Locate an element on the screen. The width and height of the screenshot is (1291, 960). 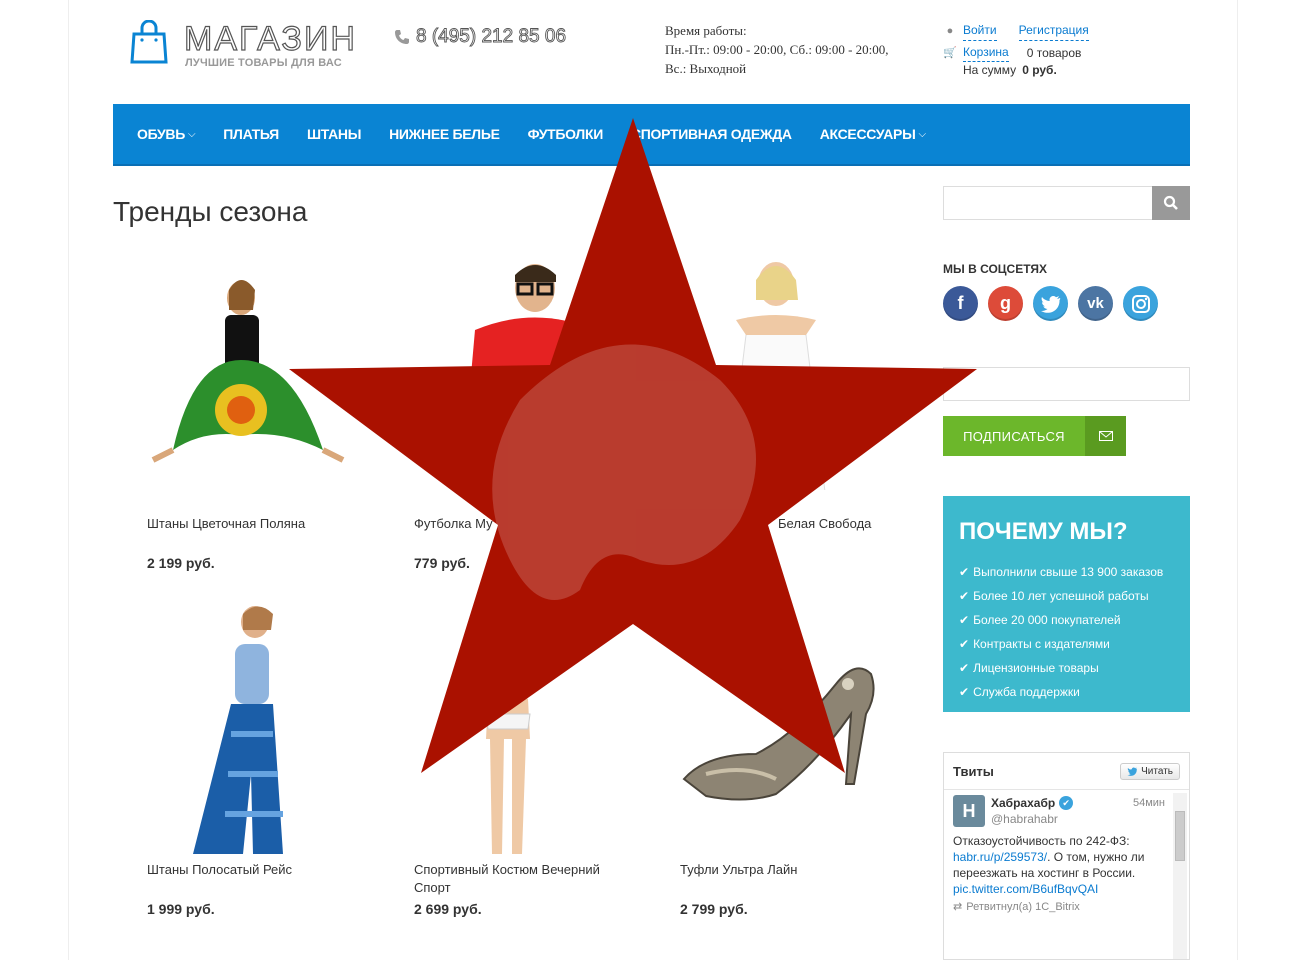
tweet-link: habr.ru/p/259573/ is located at coordinates (1000, 857).